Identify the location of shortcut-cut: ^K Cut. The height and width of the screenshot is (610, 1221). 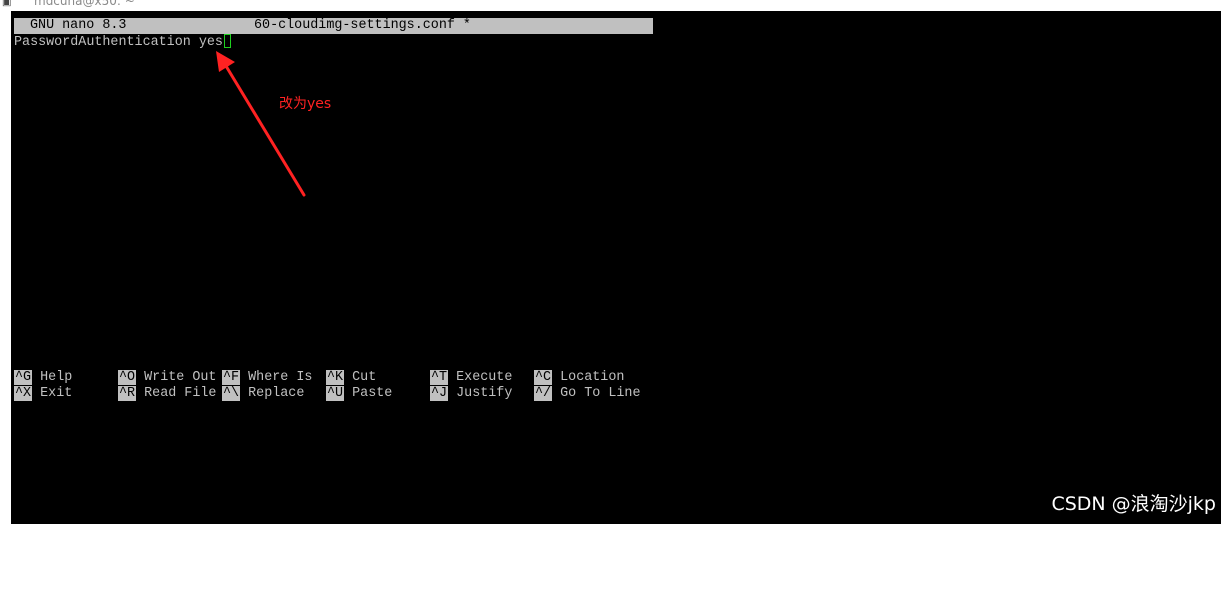
(351, 378).